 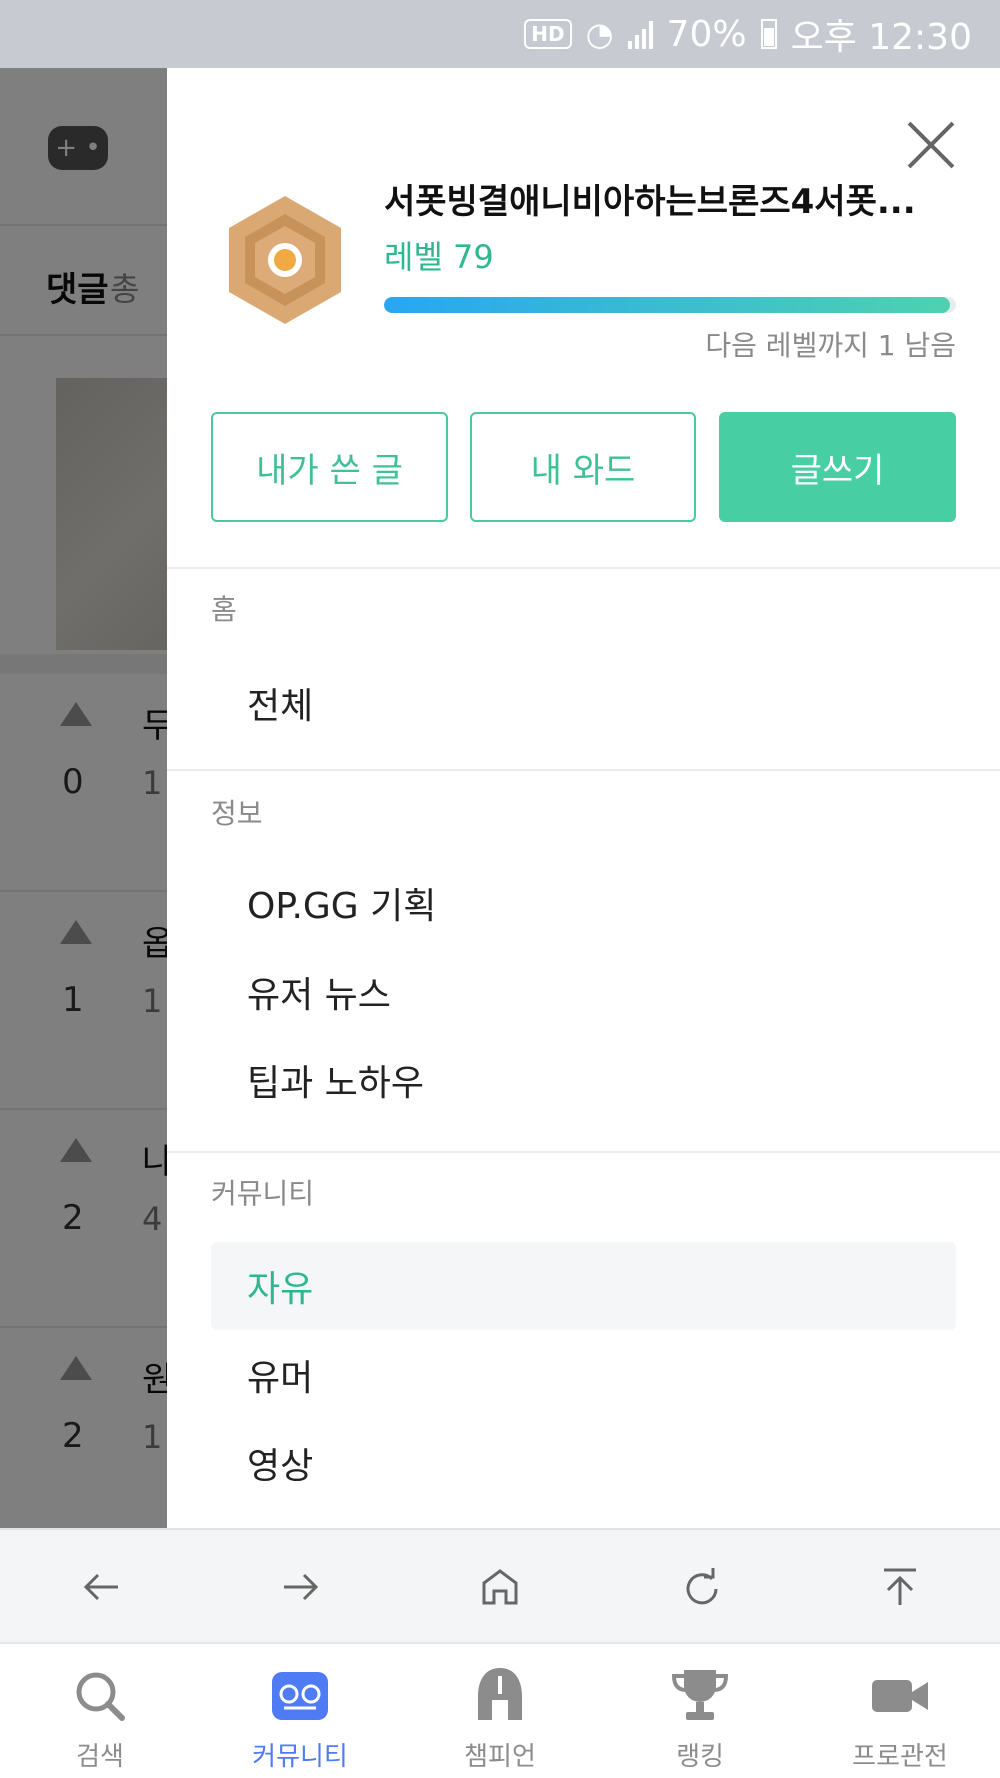 What do you see at coordinates (500, 34) in the screenshot?
I see `status-bar: HD ◔ 70% 오후 12:30` at bounding box center [500, 34].